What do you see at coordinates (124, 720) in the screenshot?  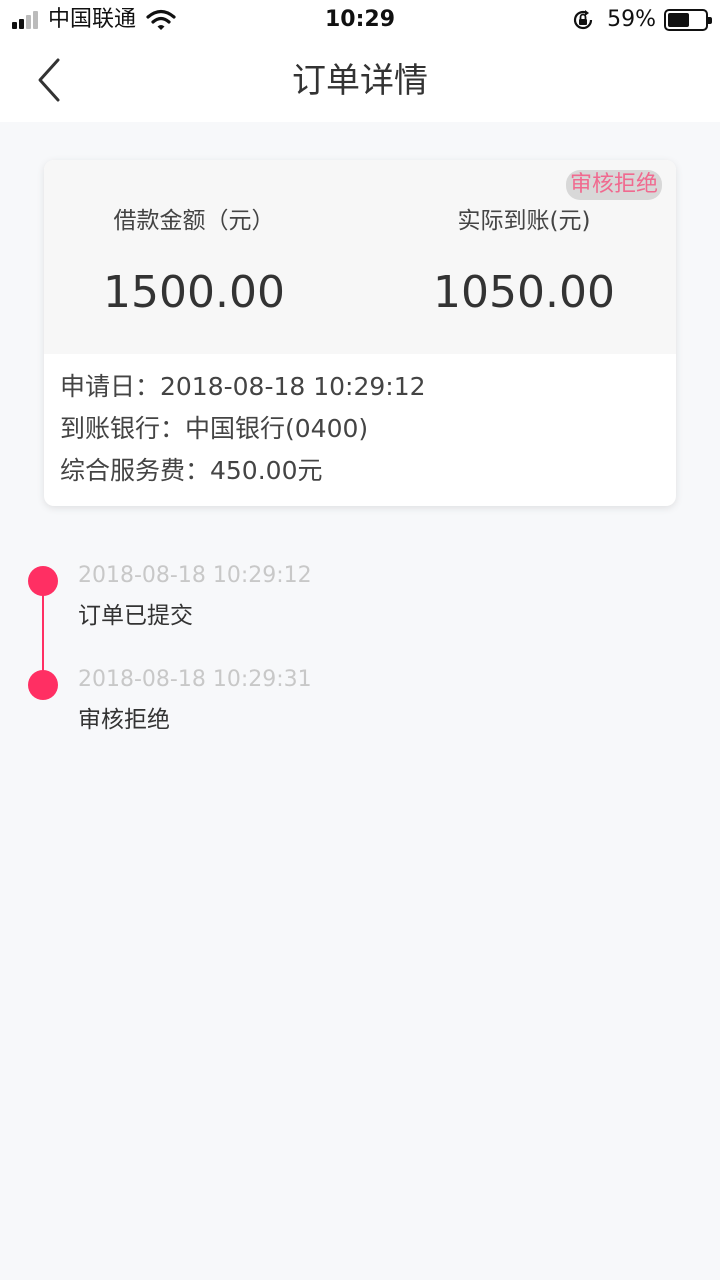 I see `timeline-text: 审核拒绝` at bounding box center [124, 720].